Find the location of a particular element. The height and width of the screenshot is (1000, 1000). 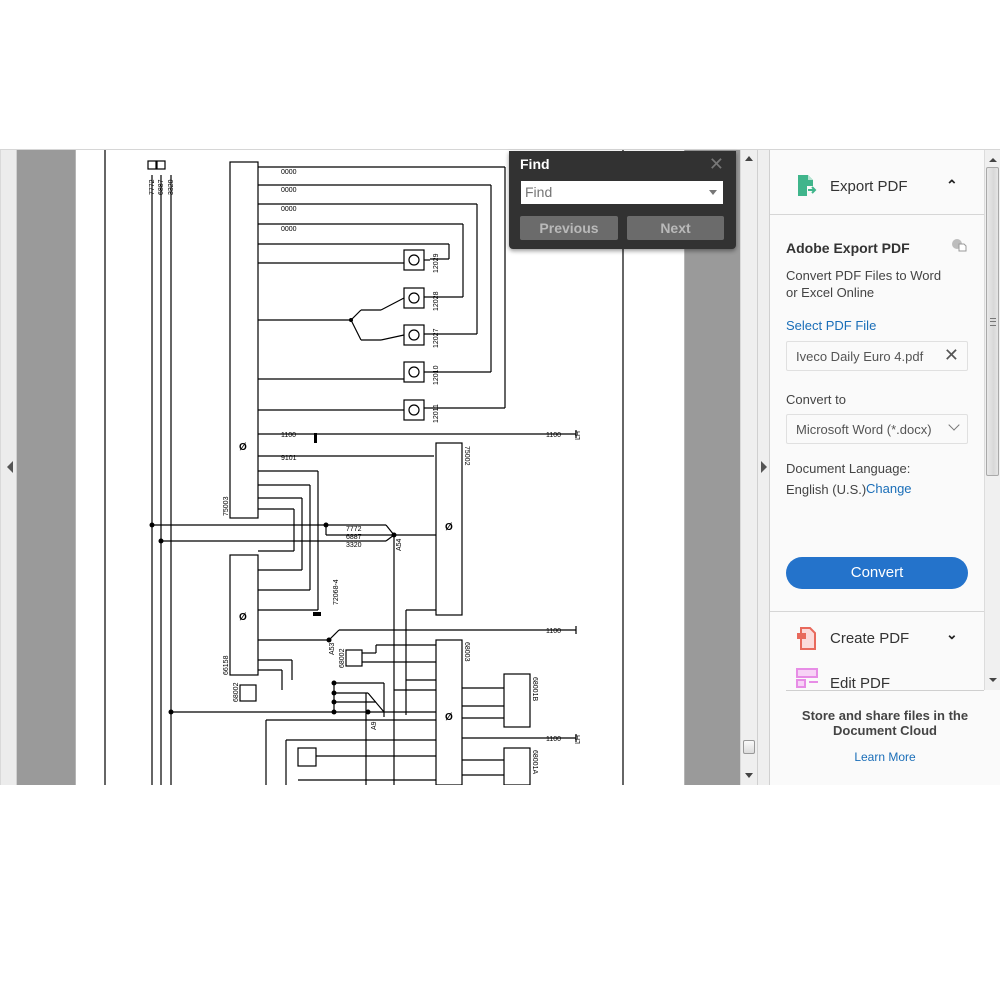

grip-icon is located at coordinates (993, 322).